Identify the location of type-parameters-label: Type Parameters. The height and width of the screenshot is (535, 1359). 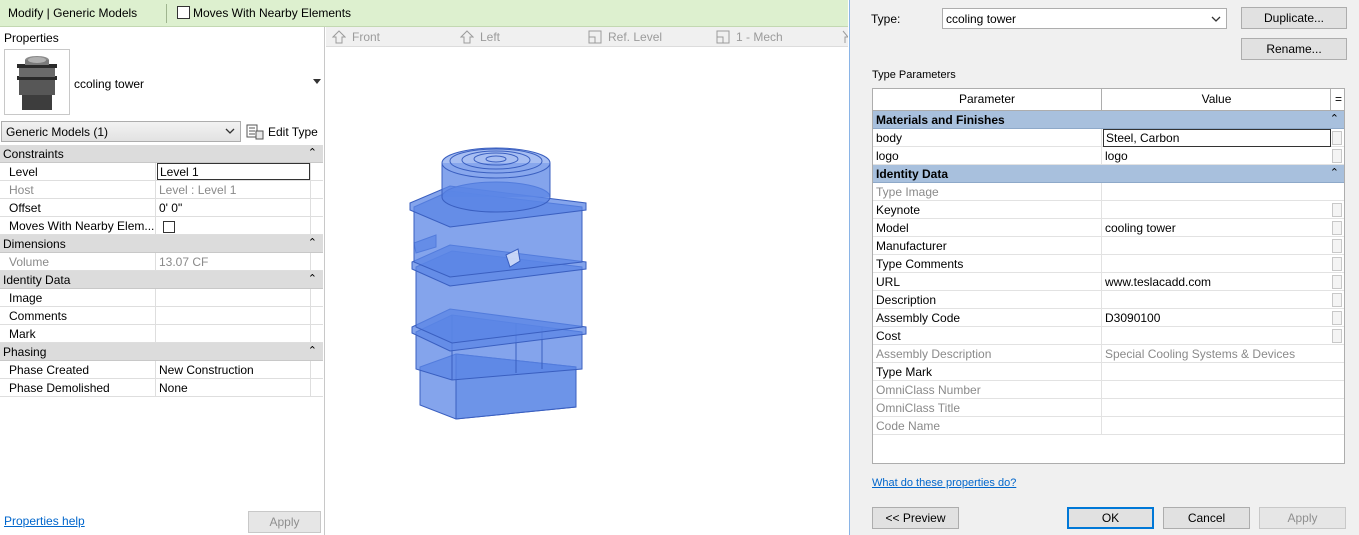
(914, 75).